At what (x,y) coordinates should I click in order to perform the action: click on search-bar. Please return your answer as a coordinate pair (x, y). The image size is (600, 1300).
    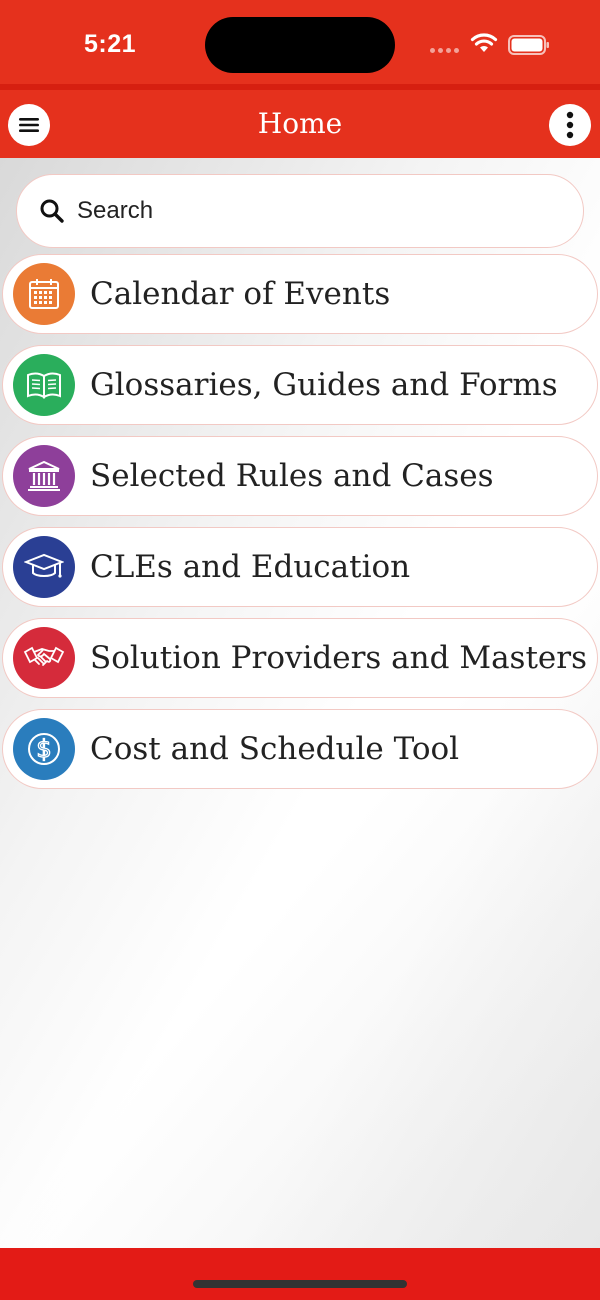
    Looking at the image, I should click on (300, 211).